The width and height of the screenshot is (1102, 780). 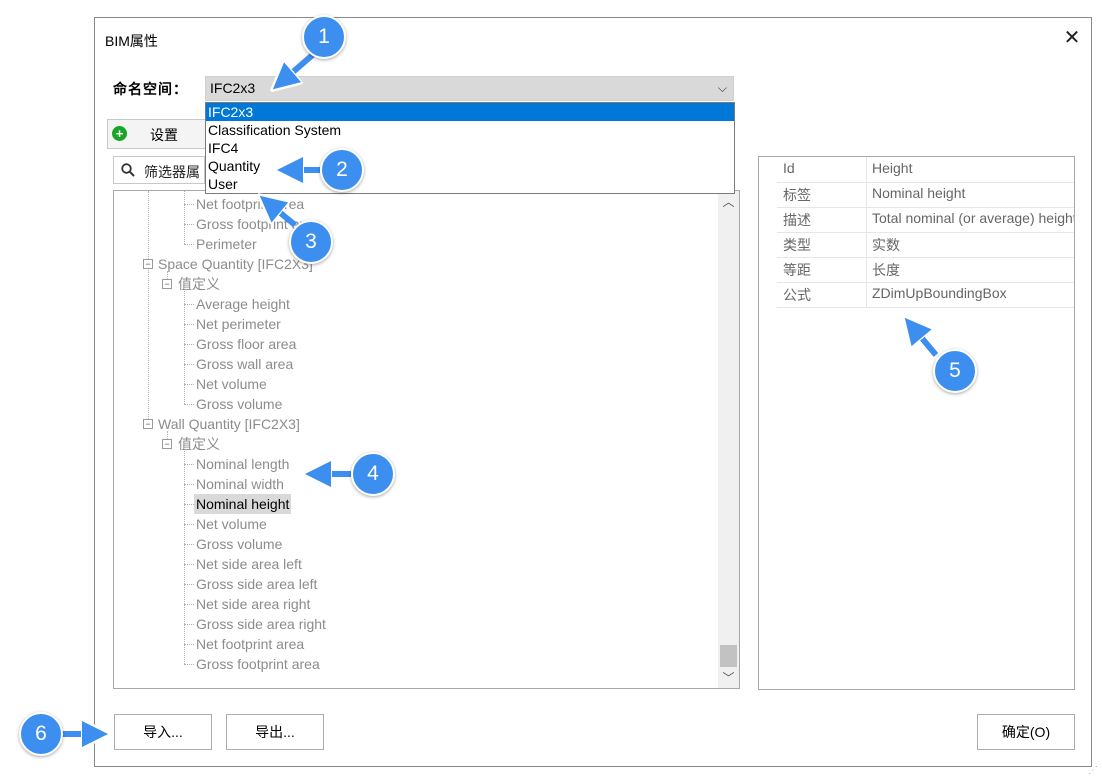 What do you see at coordinates (246, 344) in the screenshot?
I see `tree-item: Gross floor area` at bounding box center [246, 344].